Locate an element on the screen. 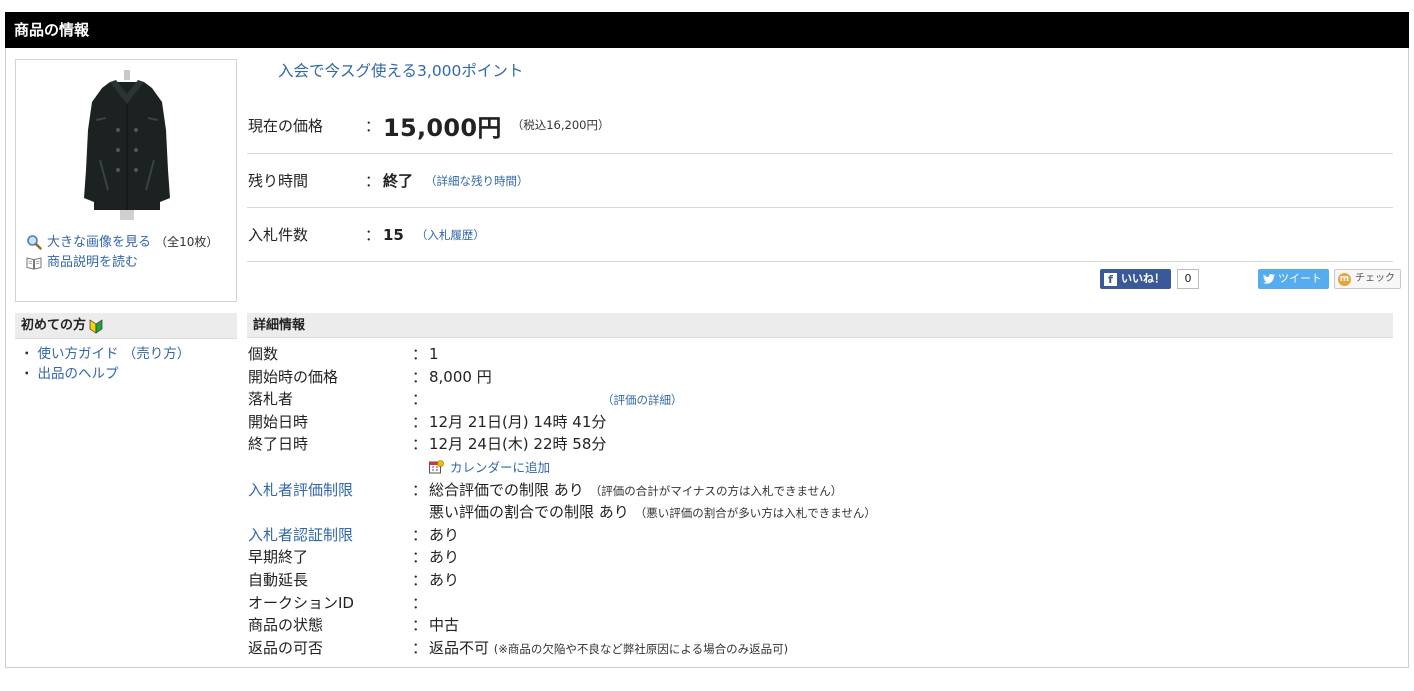 The width and height of the screenshot is (1414, 691). facebook-like-count: 0 is located at coordinates (1188, 279).